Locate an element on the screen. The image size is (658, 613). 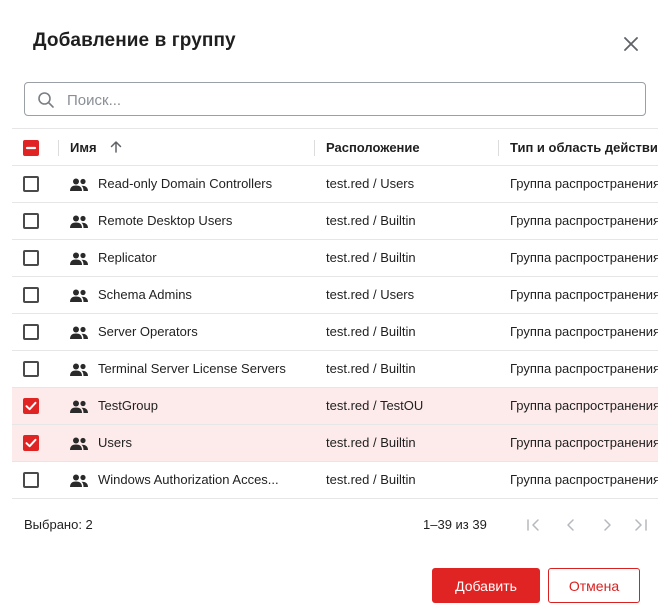
search-input is located at coordinates (347, 100).